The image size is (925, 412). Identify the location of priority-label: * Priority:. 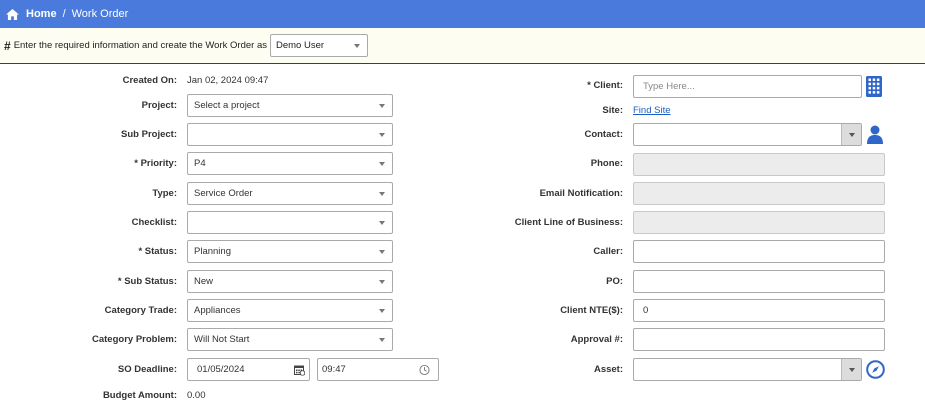
(155, 163).